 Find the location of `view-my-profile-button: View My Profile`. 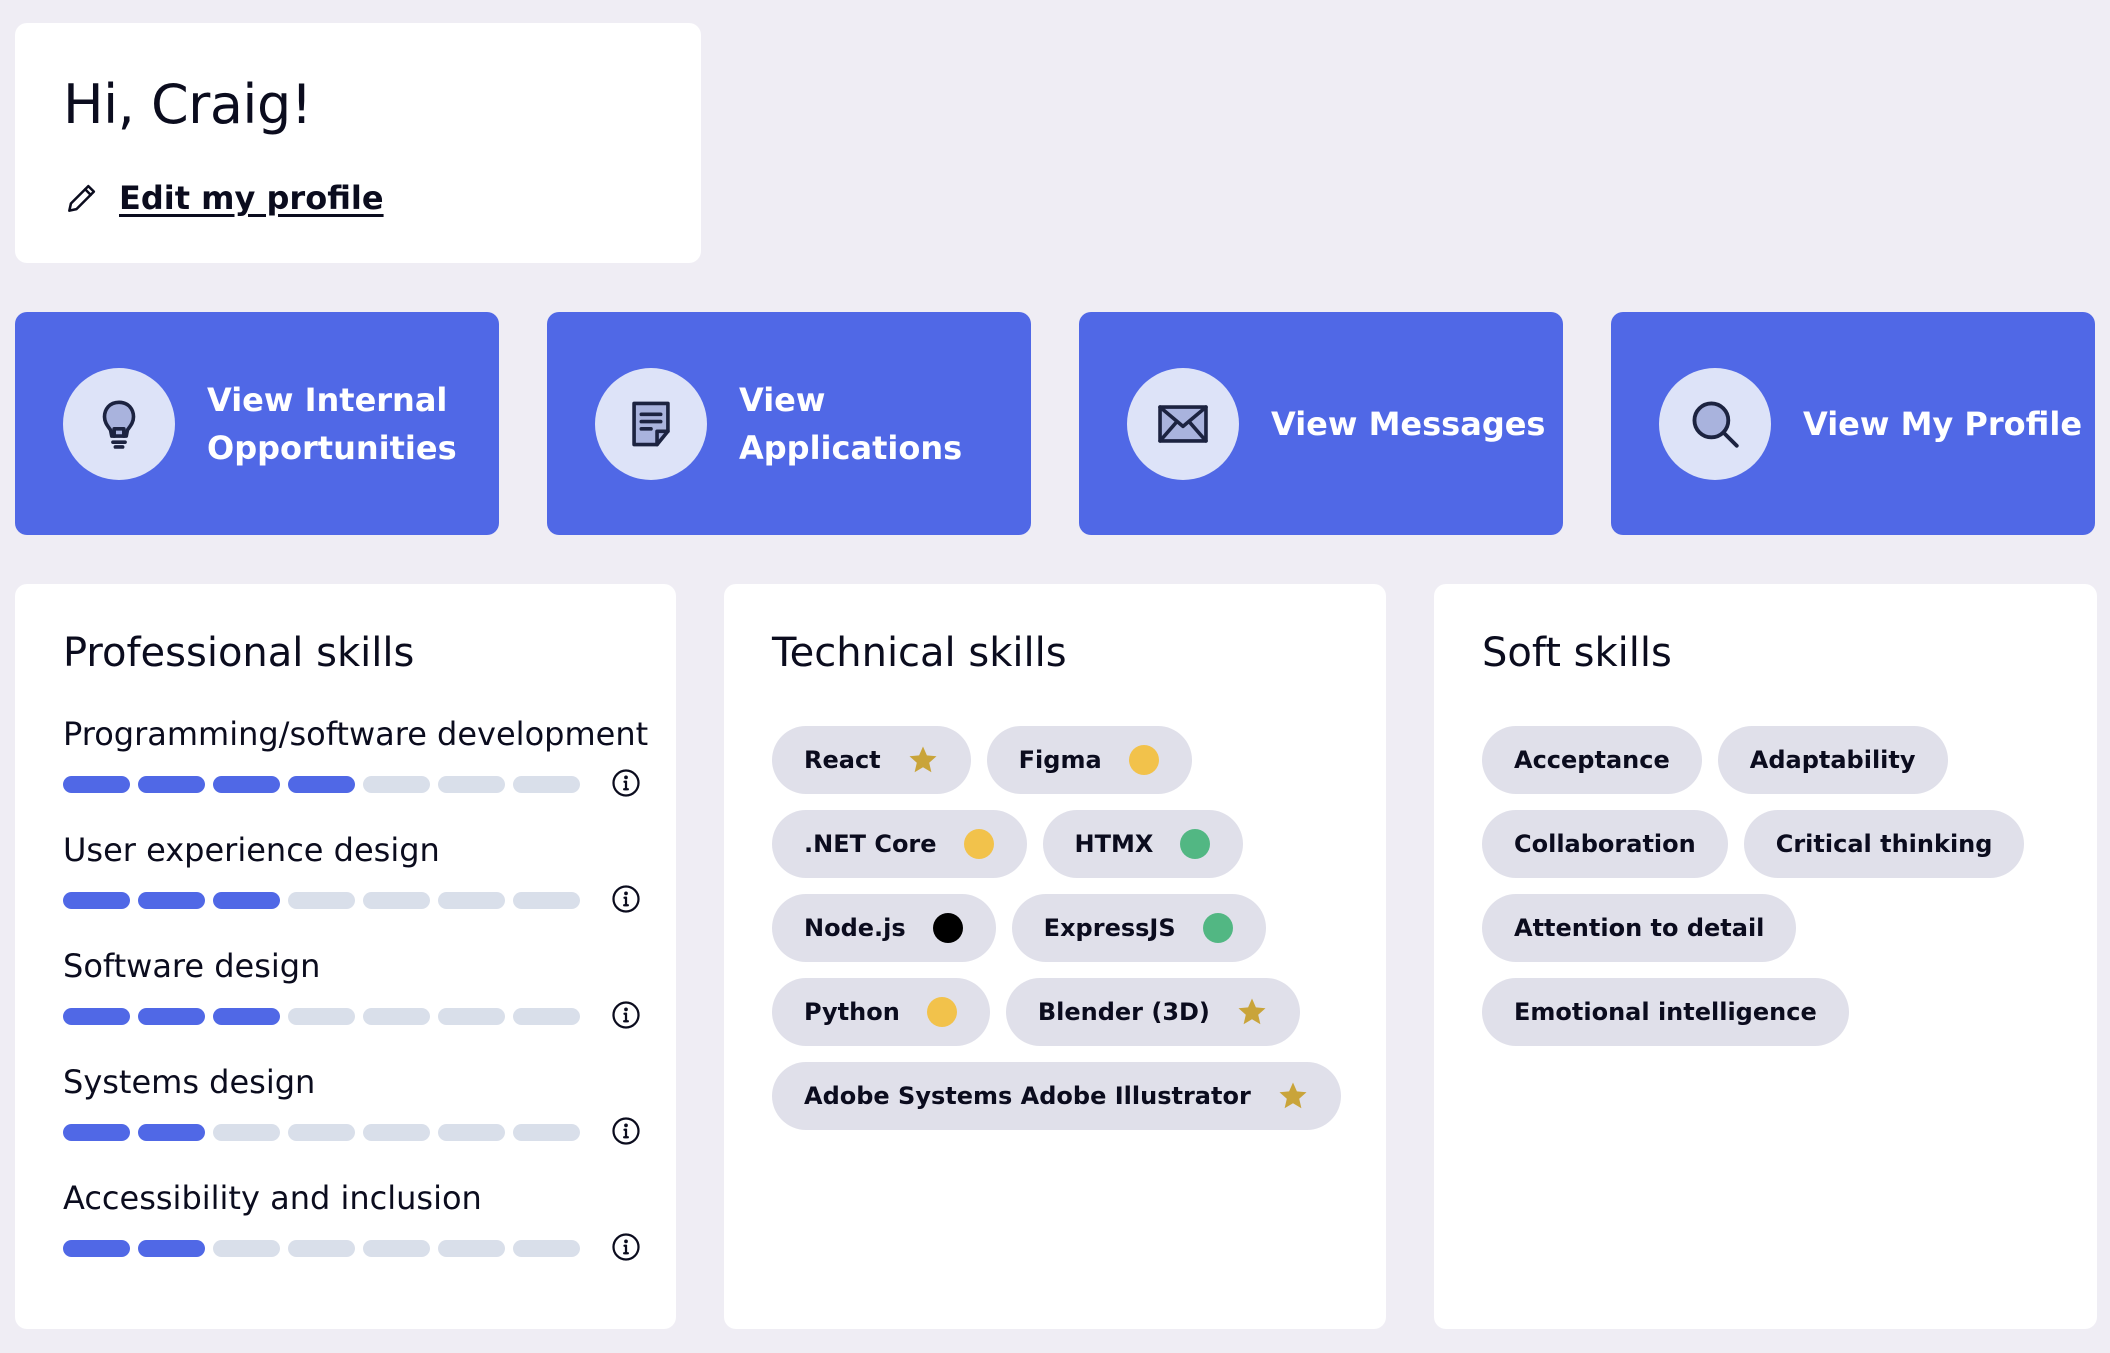

view-my-profile-button: View My Profile is located at coordinates (1853, 423).